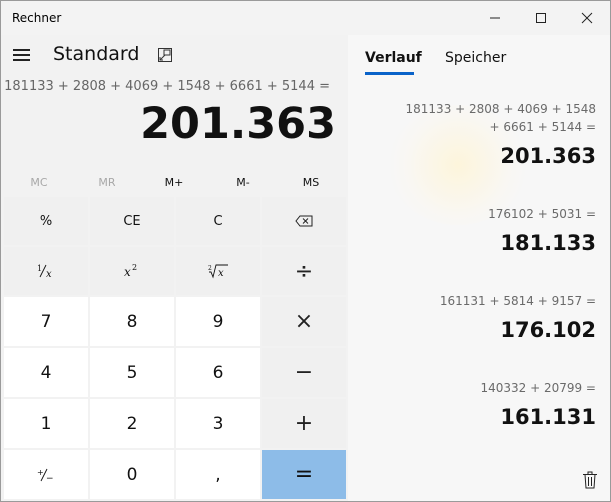 The height and width of the screenshot is (502, 611). Describe the element at coordinates (538, 388) in the screenshot. I see `history-item-4-expression: 140332 + 20799 =` at that location.